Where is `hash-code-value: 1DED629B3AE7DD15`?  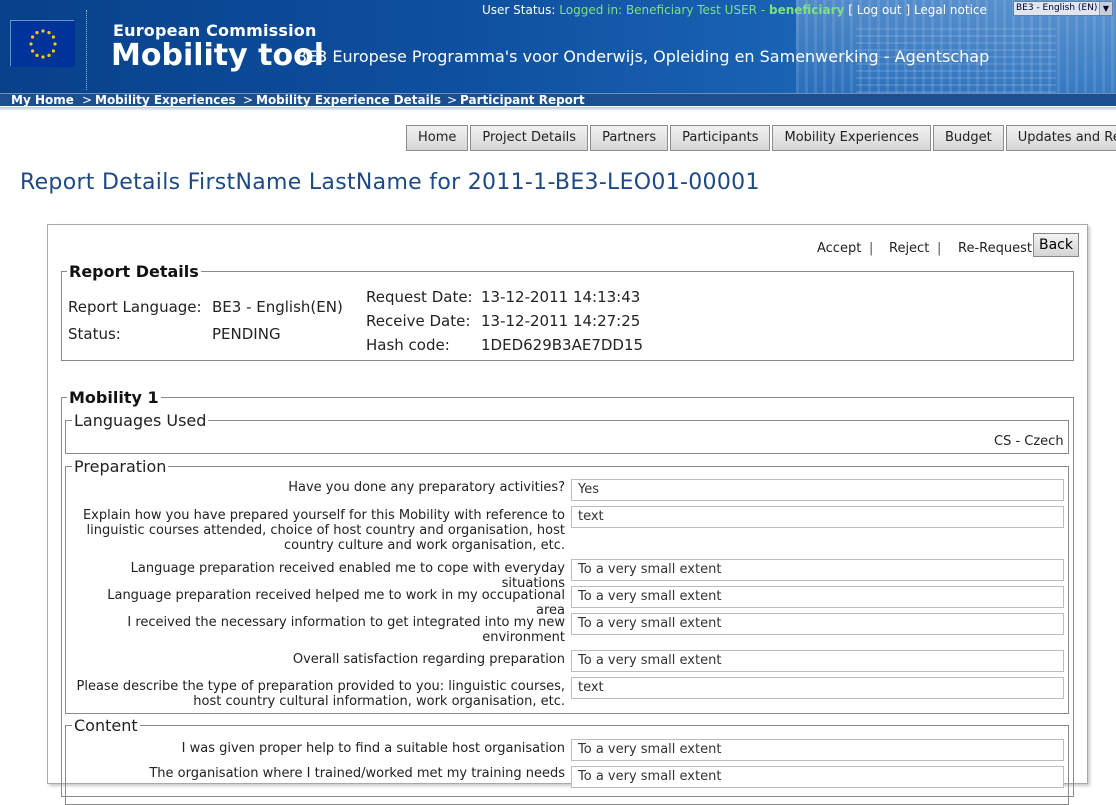
hash-code-value: 1DED629B3AE7DD15 is located at coordinates (562, 345).